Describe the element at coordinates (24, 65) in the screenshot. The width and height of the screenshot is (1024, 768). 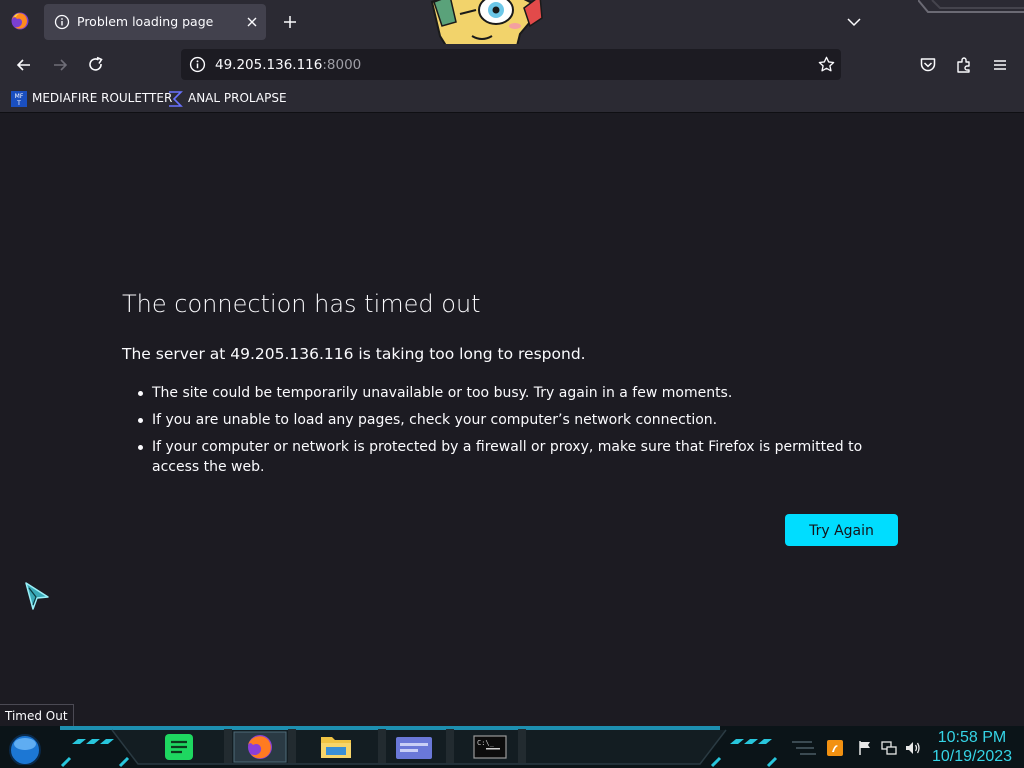
I see `back-arrow-icon` at that location.